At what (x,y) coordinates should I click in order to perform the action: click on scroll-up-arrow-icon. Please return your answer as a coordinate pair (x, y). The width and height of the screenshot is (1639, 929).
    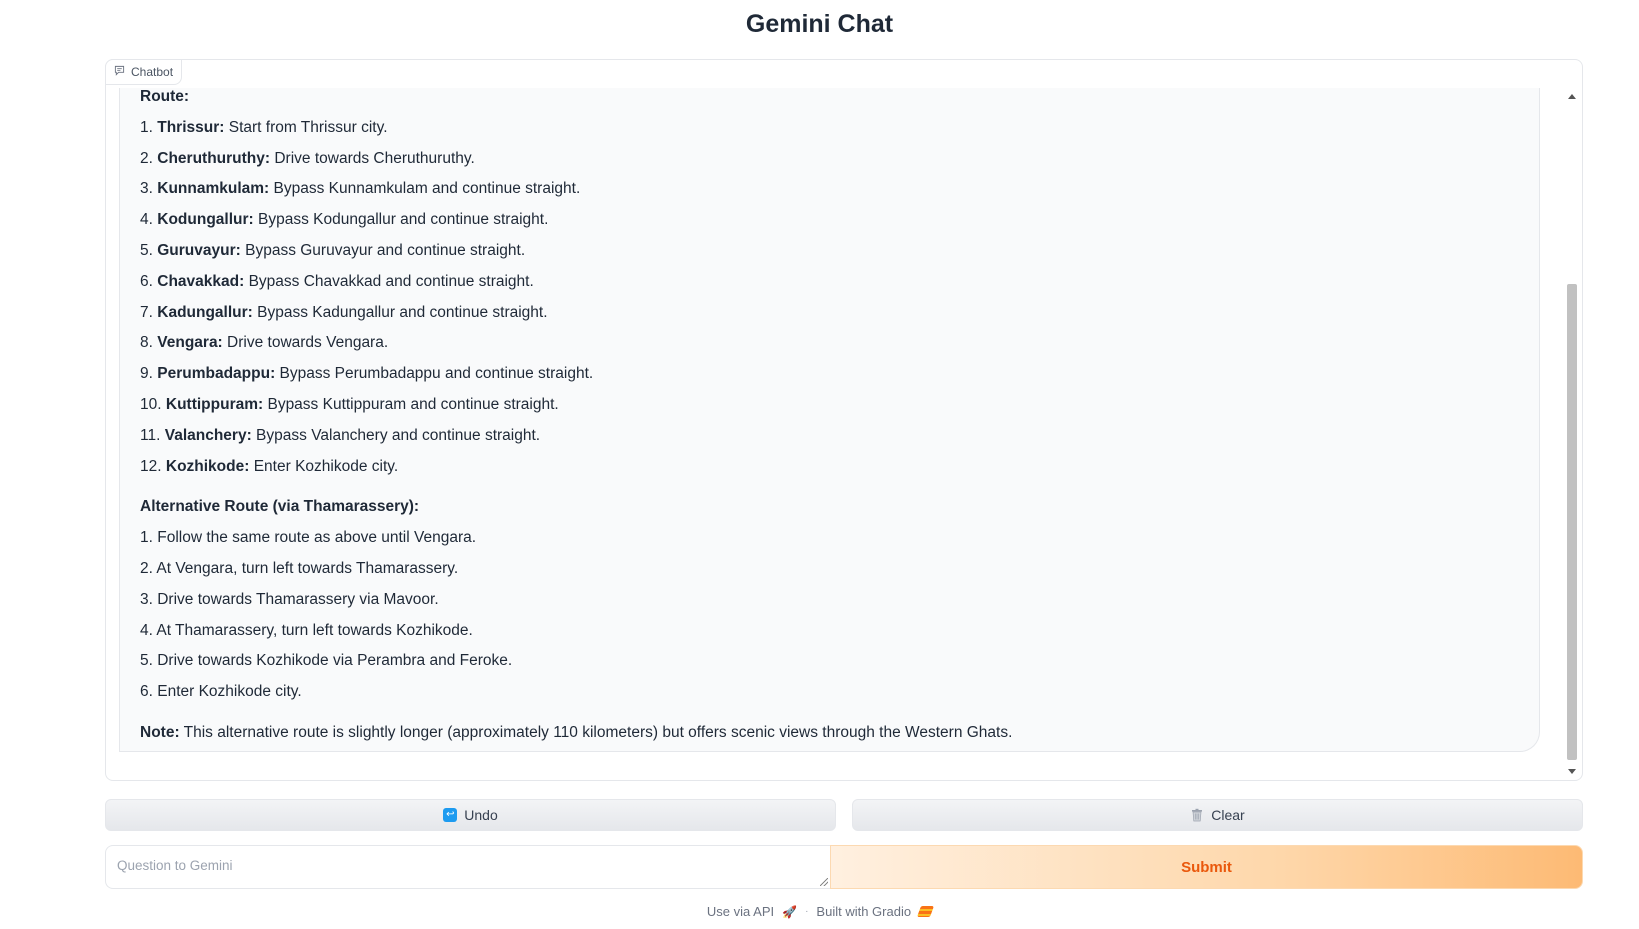
    Looking at the image, I should click on (1572, 96).